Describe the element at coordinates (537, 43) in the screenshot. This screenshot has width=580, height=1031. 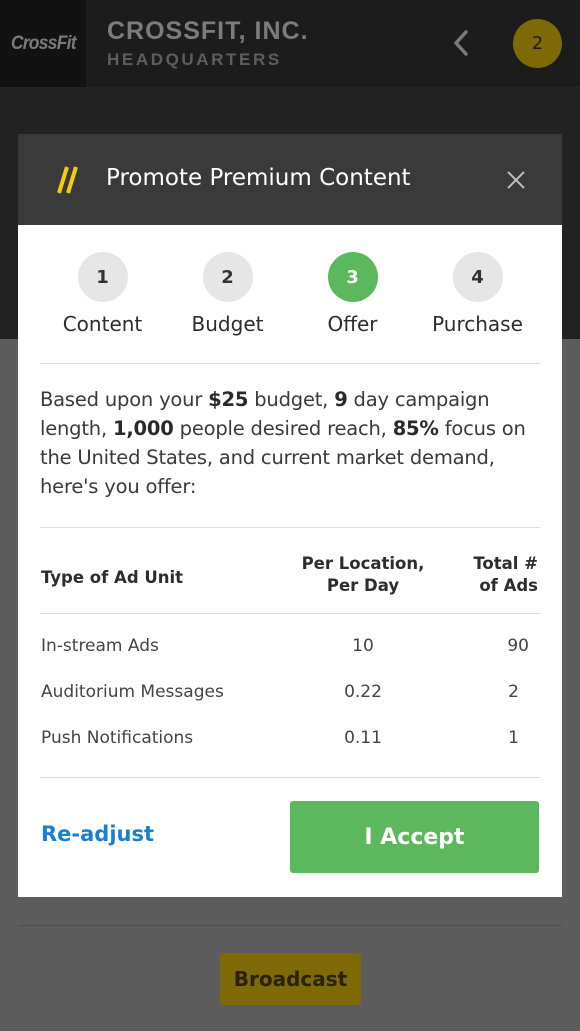
I see `notification-badge: 2` at that location.